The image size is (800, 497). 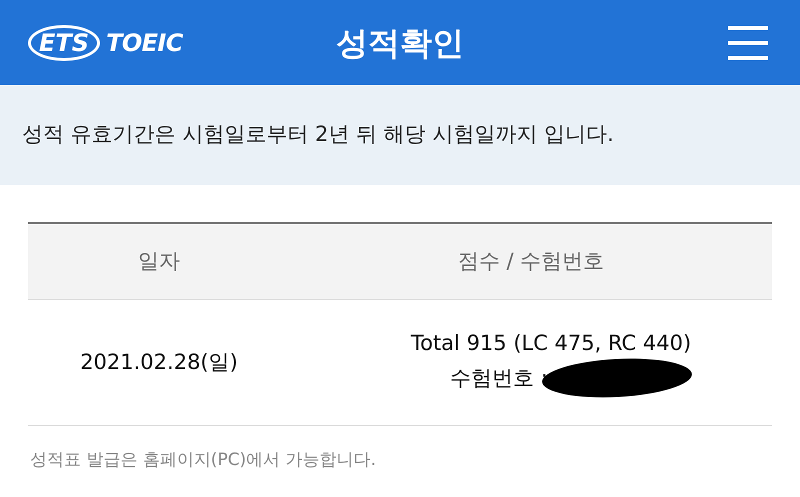 I want to click on score-text: Total 915 (LC 475, RC 440), so click(x=551, y=343).